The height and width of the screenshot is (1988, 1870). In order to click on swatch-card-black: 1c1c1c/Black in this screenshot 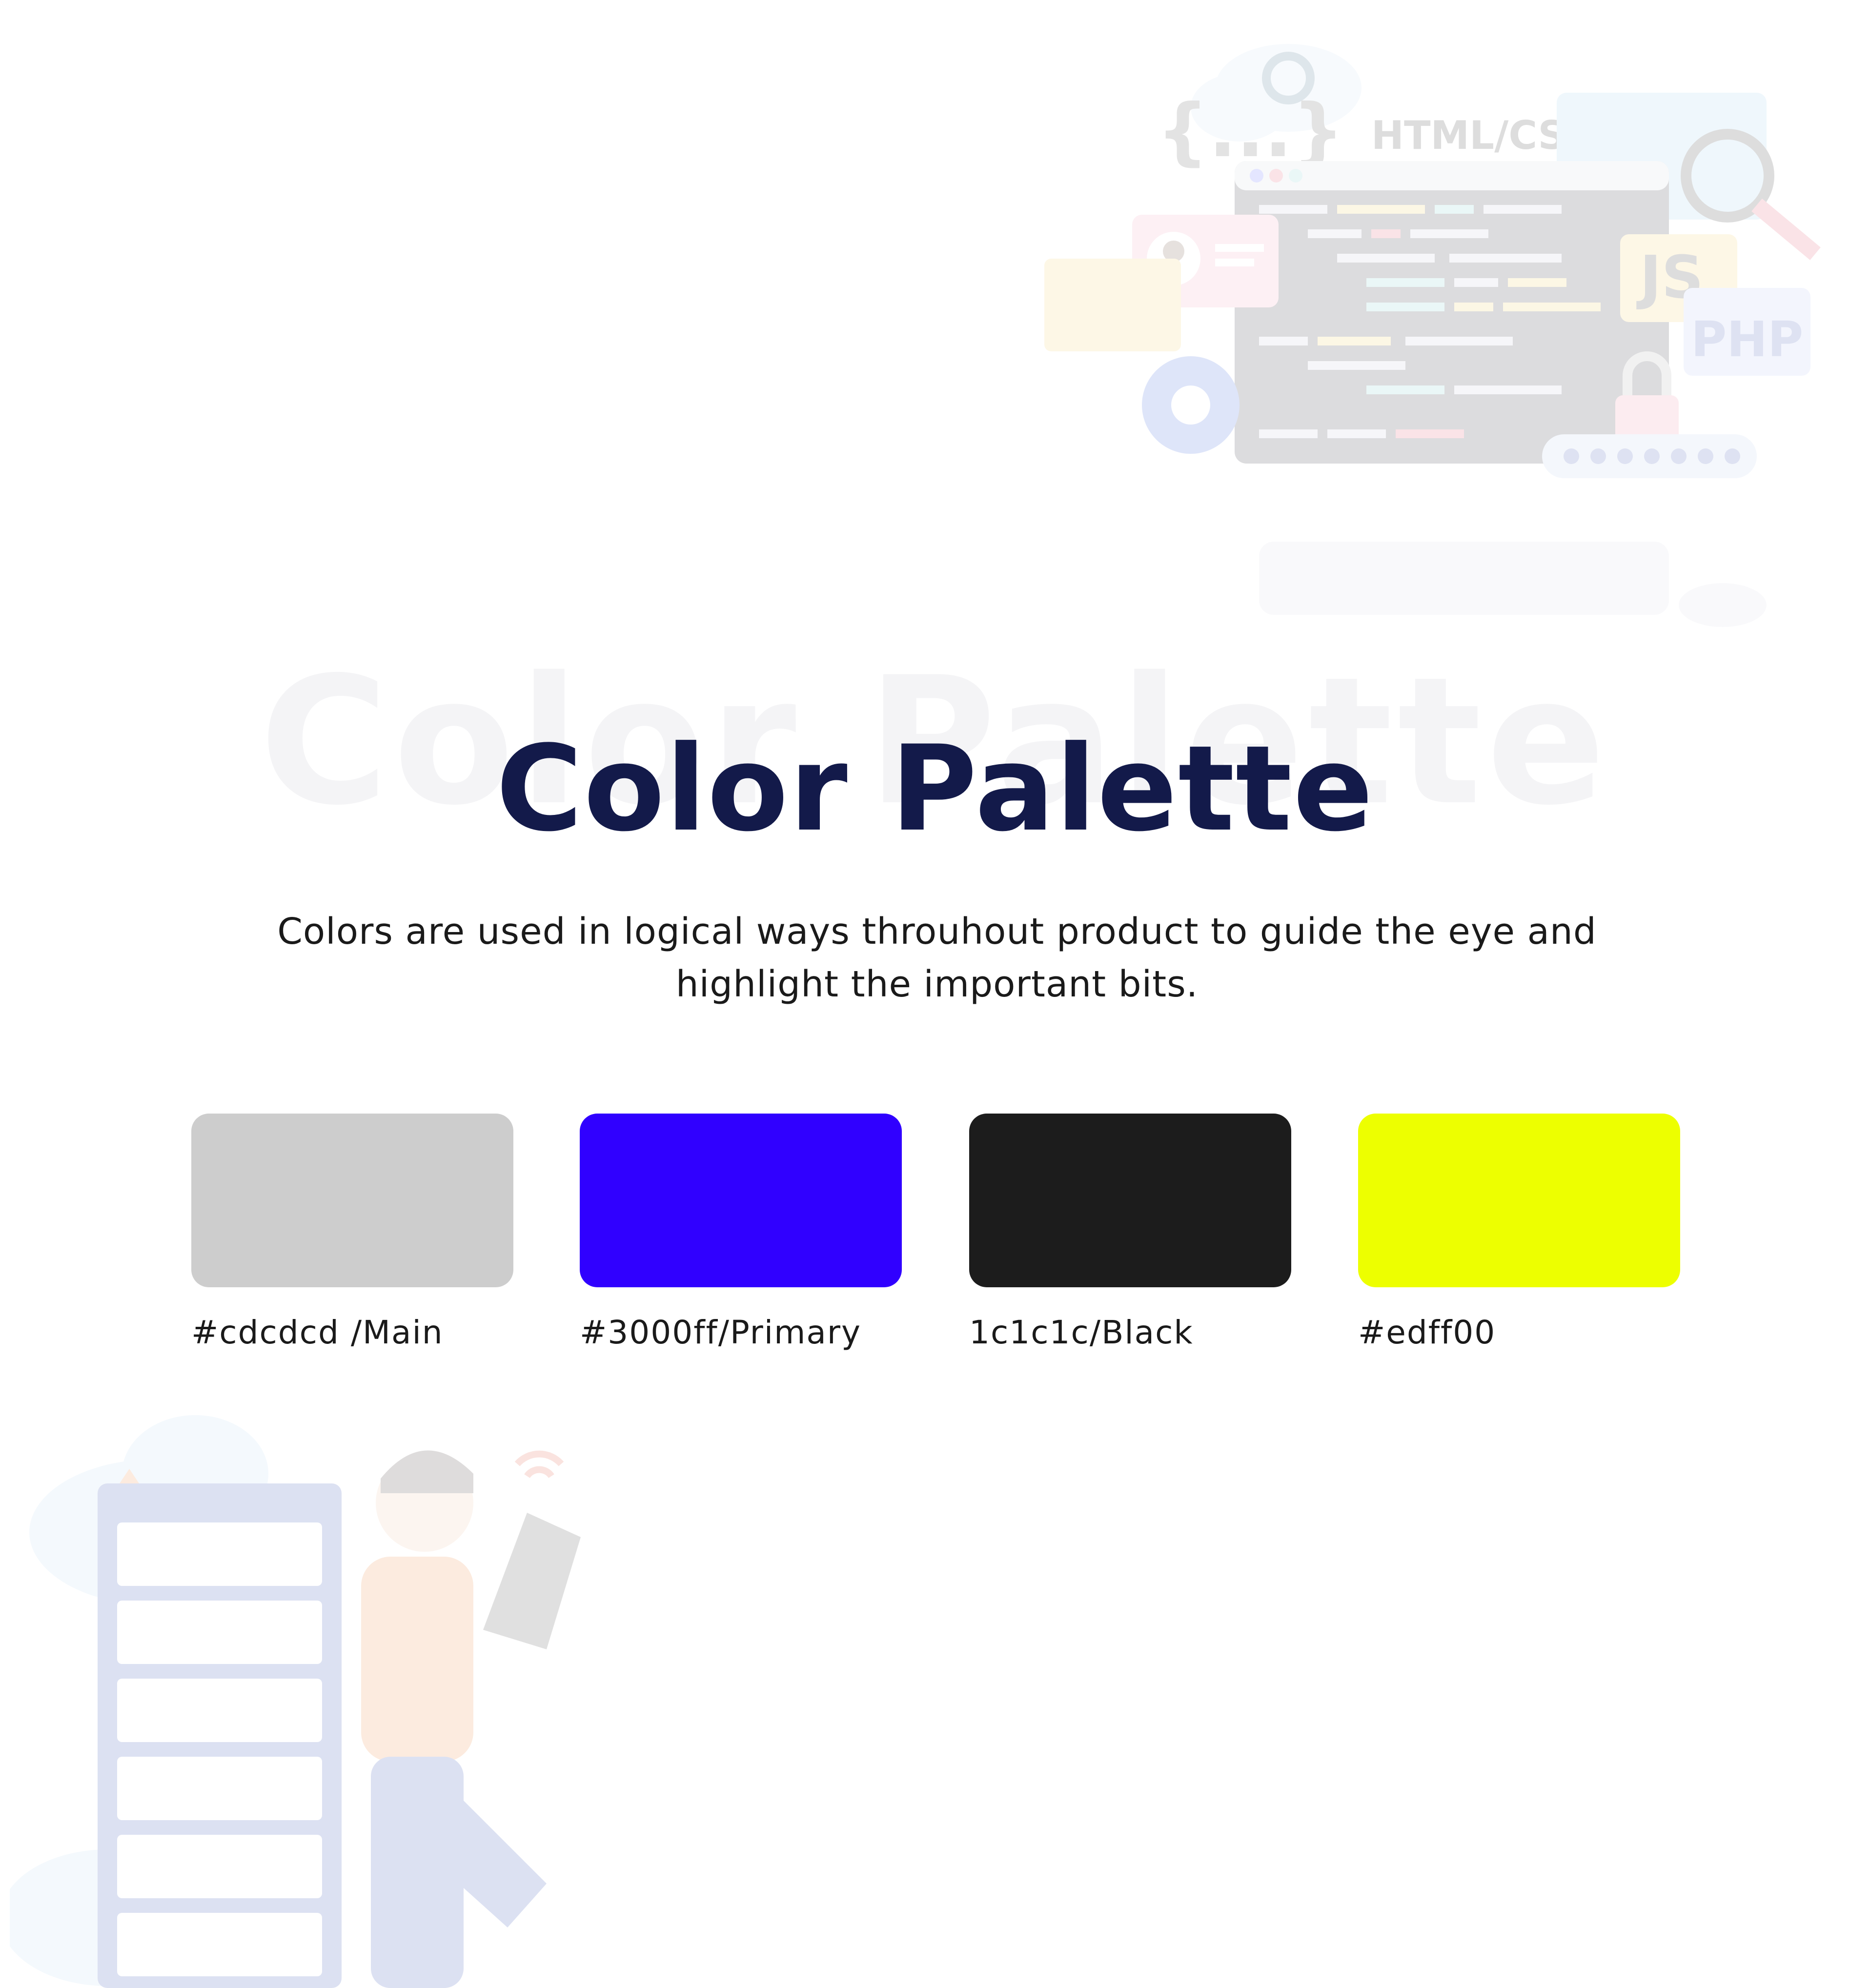, I will do `click(1130, 1232)`.